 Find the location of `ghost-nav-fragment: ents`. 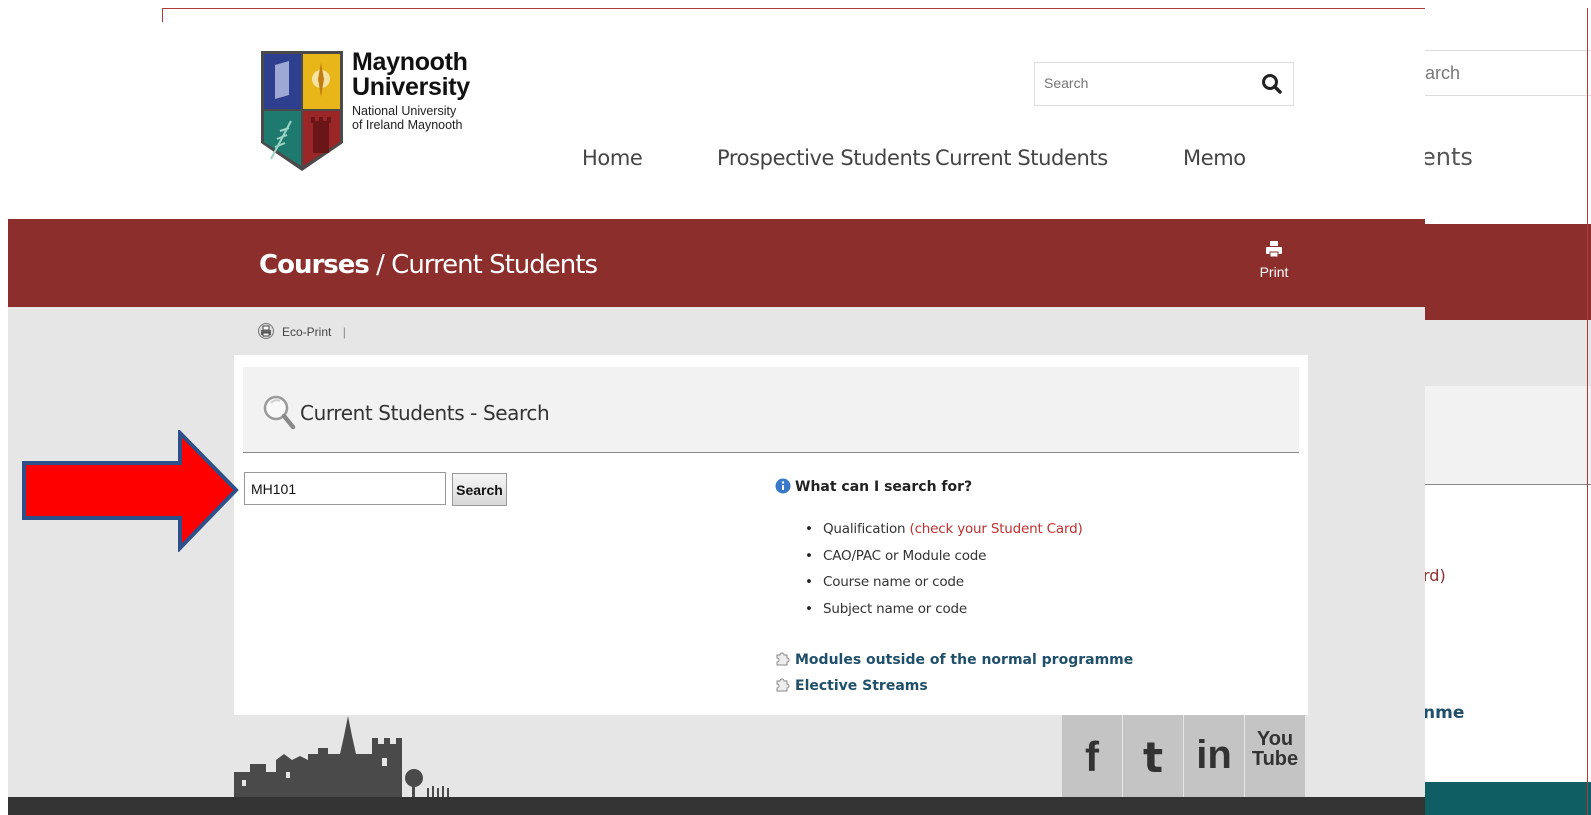

ghost-nav-fragment: ents is located at coordinates (1449, 157).